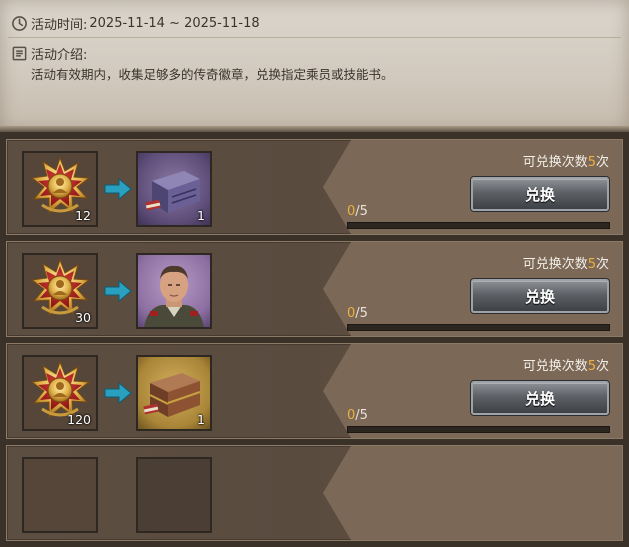  I want to click on cost-count: 120, so click(79, 419).